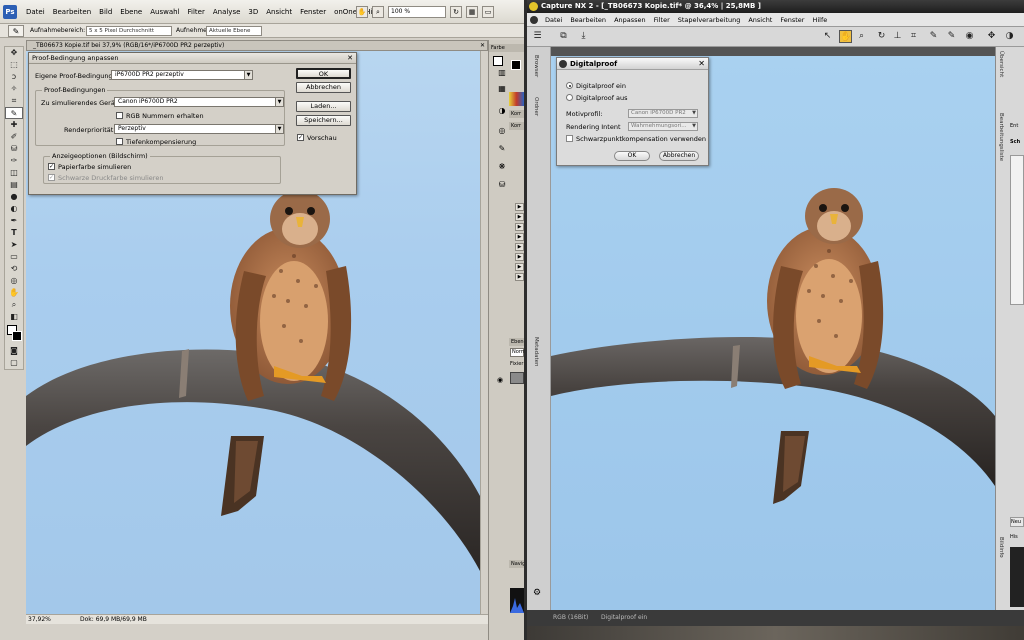  I want to click on text-tool-icon: T, so click(14, 233).